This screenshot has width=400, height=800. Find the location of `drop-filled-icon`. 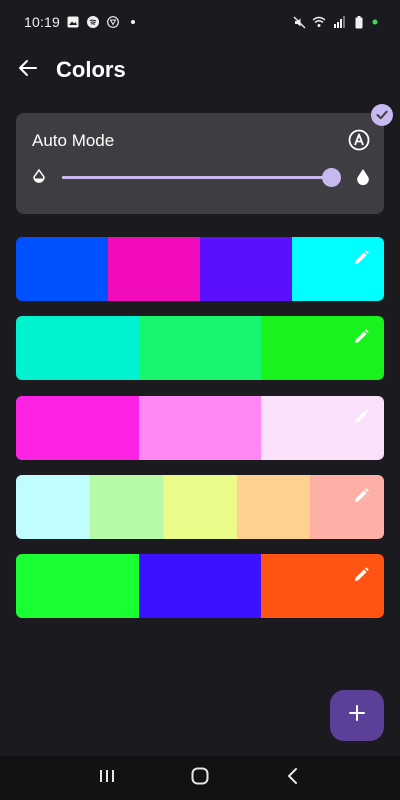

drop-filled-icon is located at coordinates (363, 177).